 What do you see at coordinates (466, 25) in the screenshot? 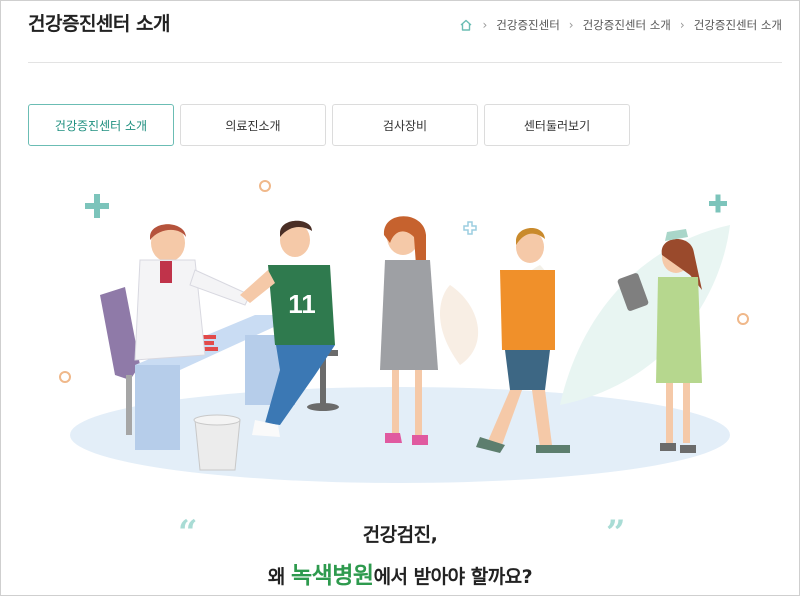
I see `home-icon` at bounding box center [466, 25].